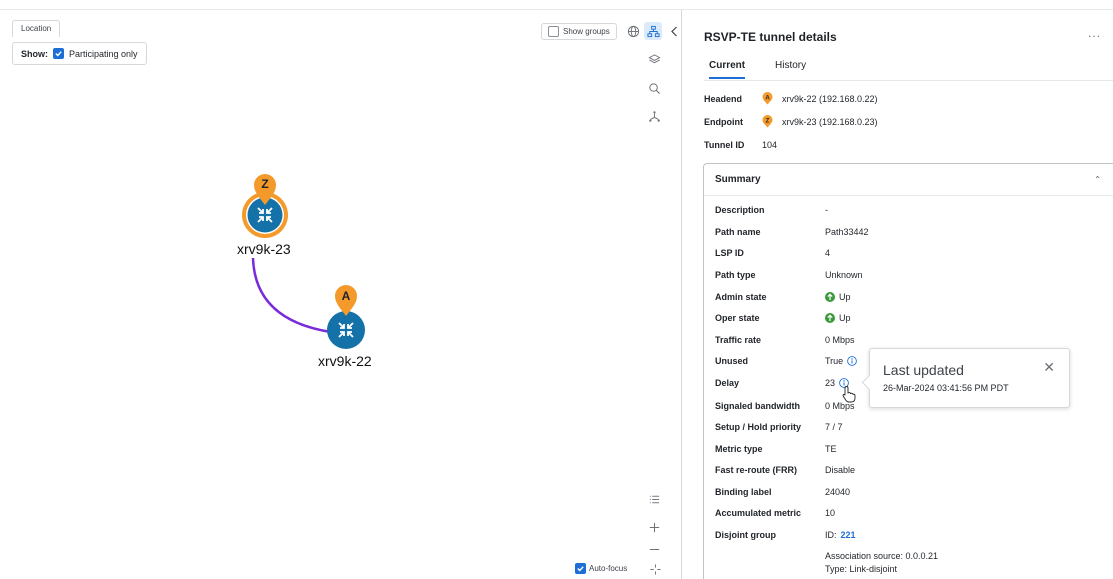  Describe the element at coordinates (738, 232) in the screenshot. I see `row-key: Path name` at that location.